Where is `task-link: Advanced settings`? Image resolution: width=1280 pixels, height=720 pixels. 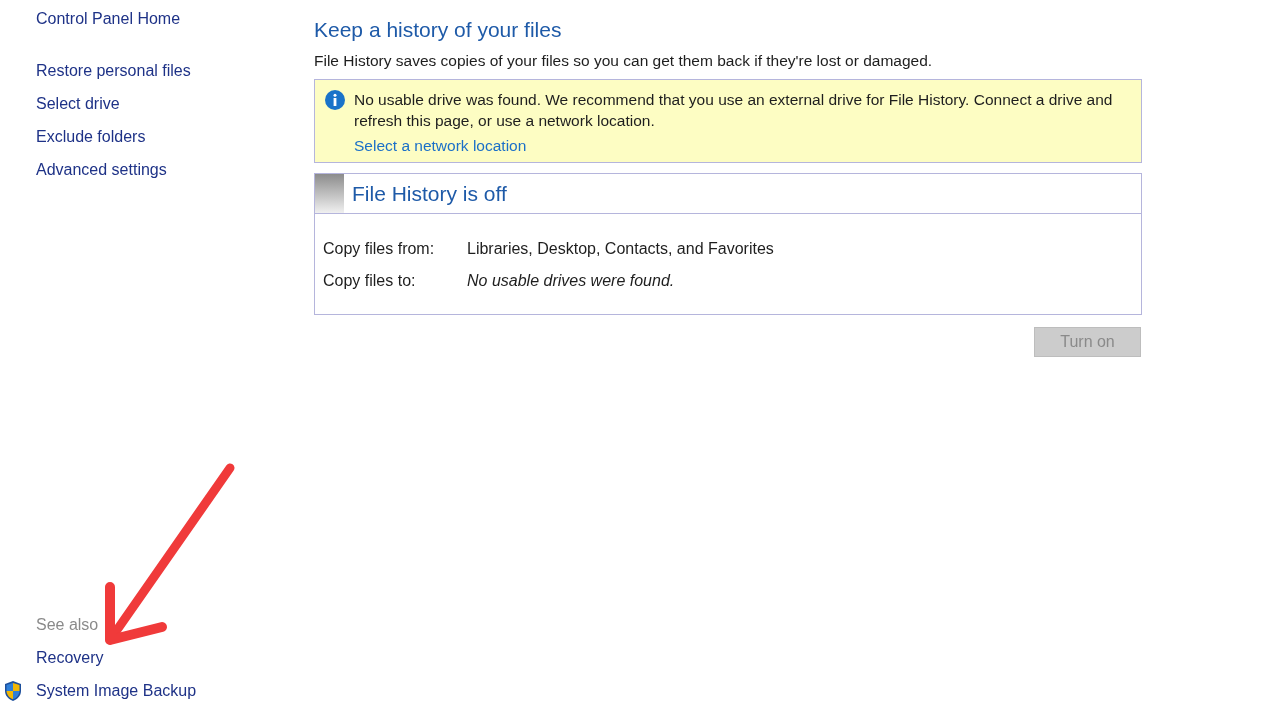 task-link: Advanced settings is located at coordinates (101, 170).